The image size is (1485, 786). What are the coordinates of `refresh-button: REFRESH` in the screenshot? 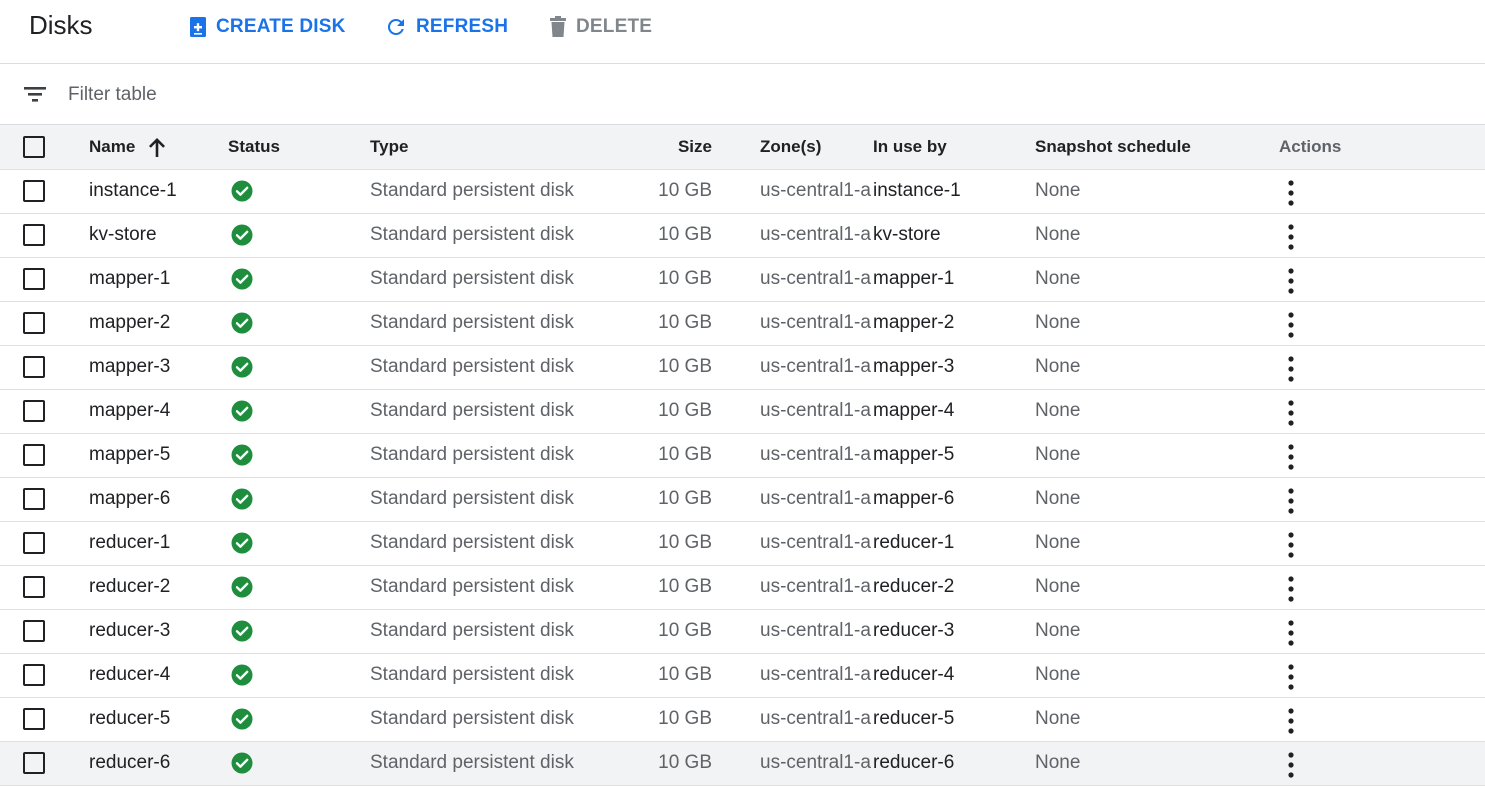 It's located at (446, 27).